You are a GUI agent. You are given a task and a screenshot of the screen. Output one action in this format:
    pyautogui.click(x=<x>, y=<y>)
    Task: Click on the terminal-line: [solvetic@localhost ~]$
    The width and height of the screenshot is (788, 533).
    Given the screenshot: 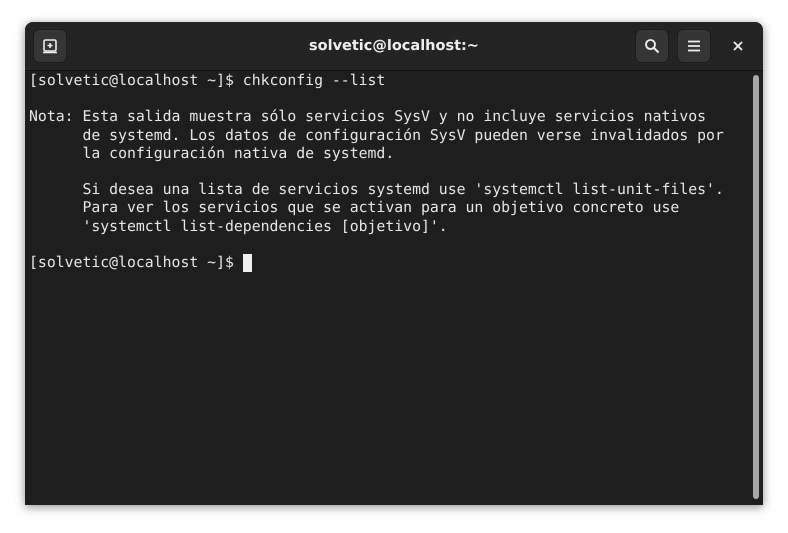 What is the action you would take?
    pyautogui.click(x=132, y=263)
    